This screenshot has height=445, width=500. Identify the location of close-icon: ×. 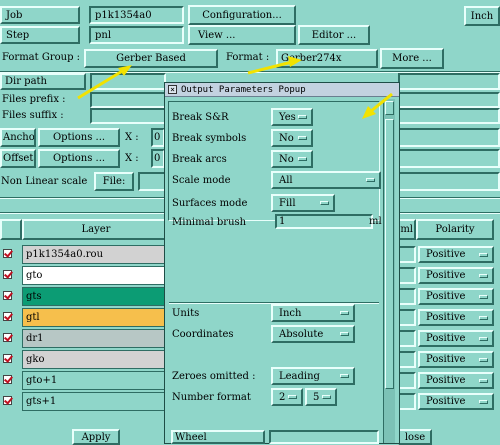
(172, 89).